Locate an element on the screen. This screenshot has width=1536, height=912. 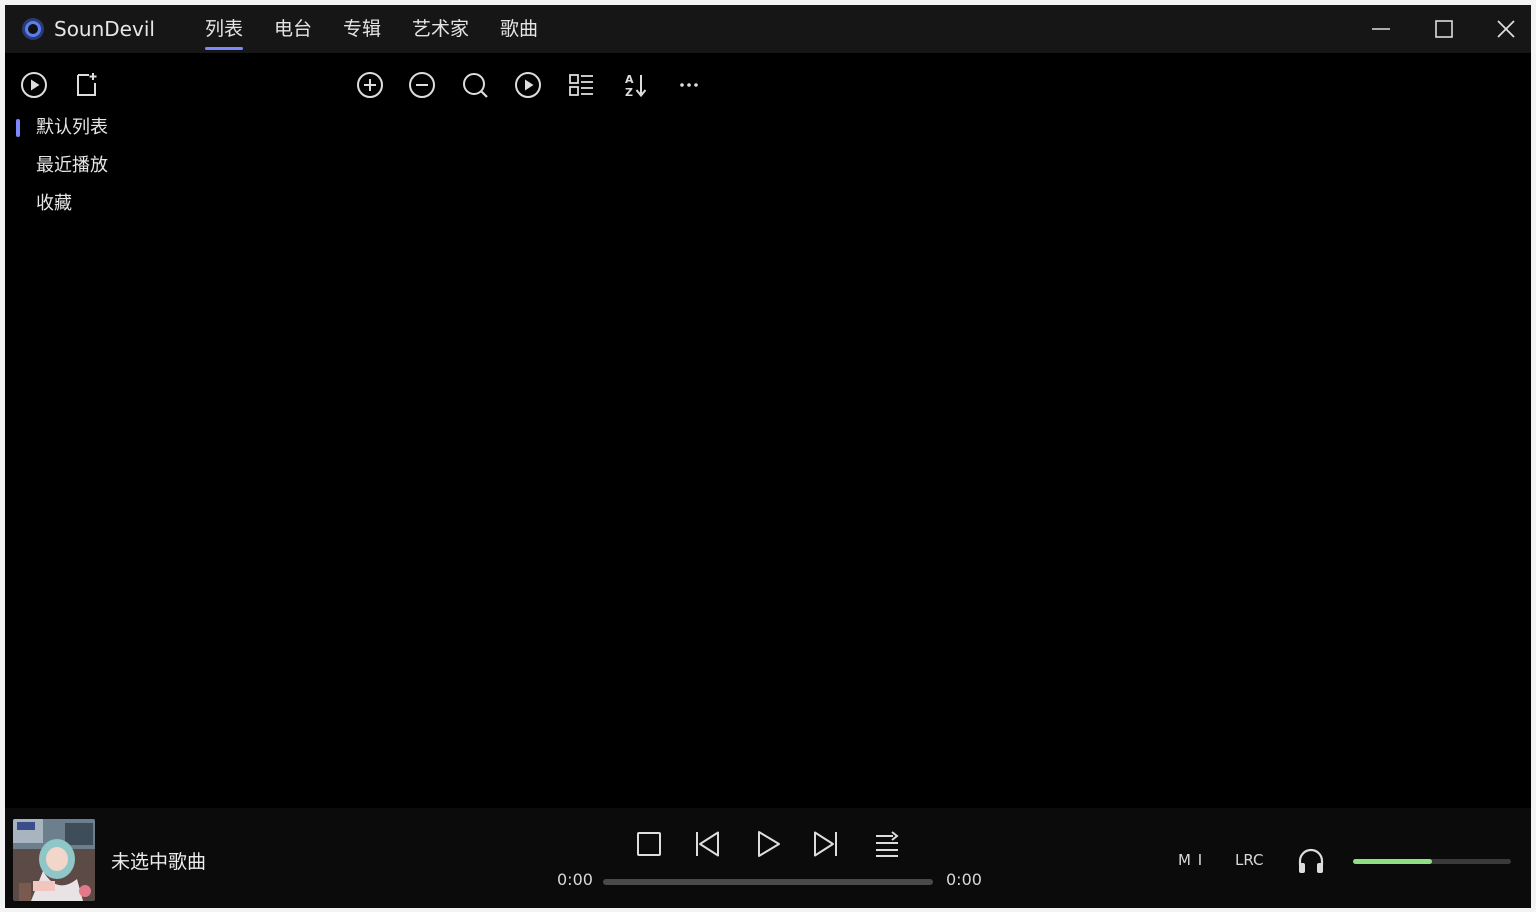
remove-songs-button is located at coordinates (422, 85).